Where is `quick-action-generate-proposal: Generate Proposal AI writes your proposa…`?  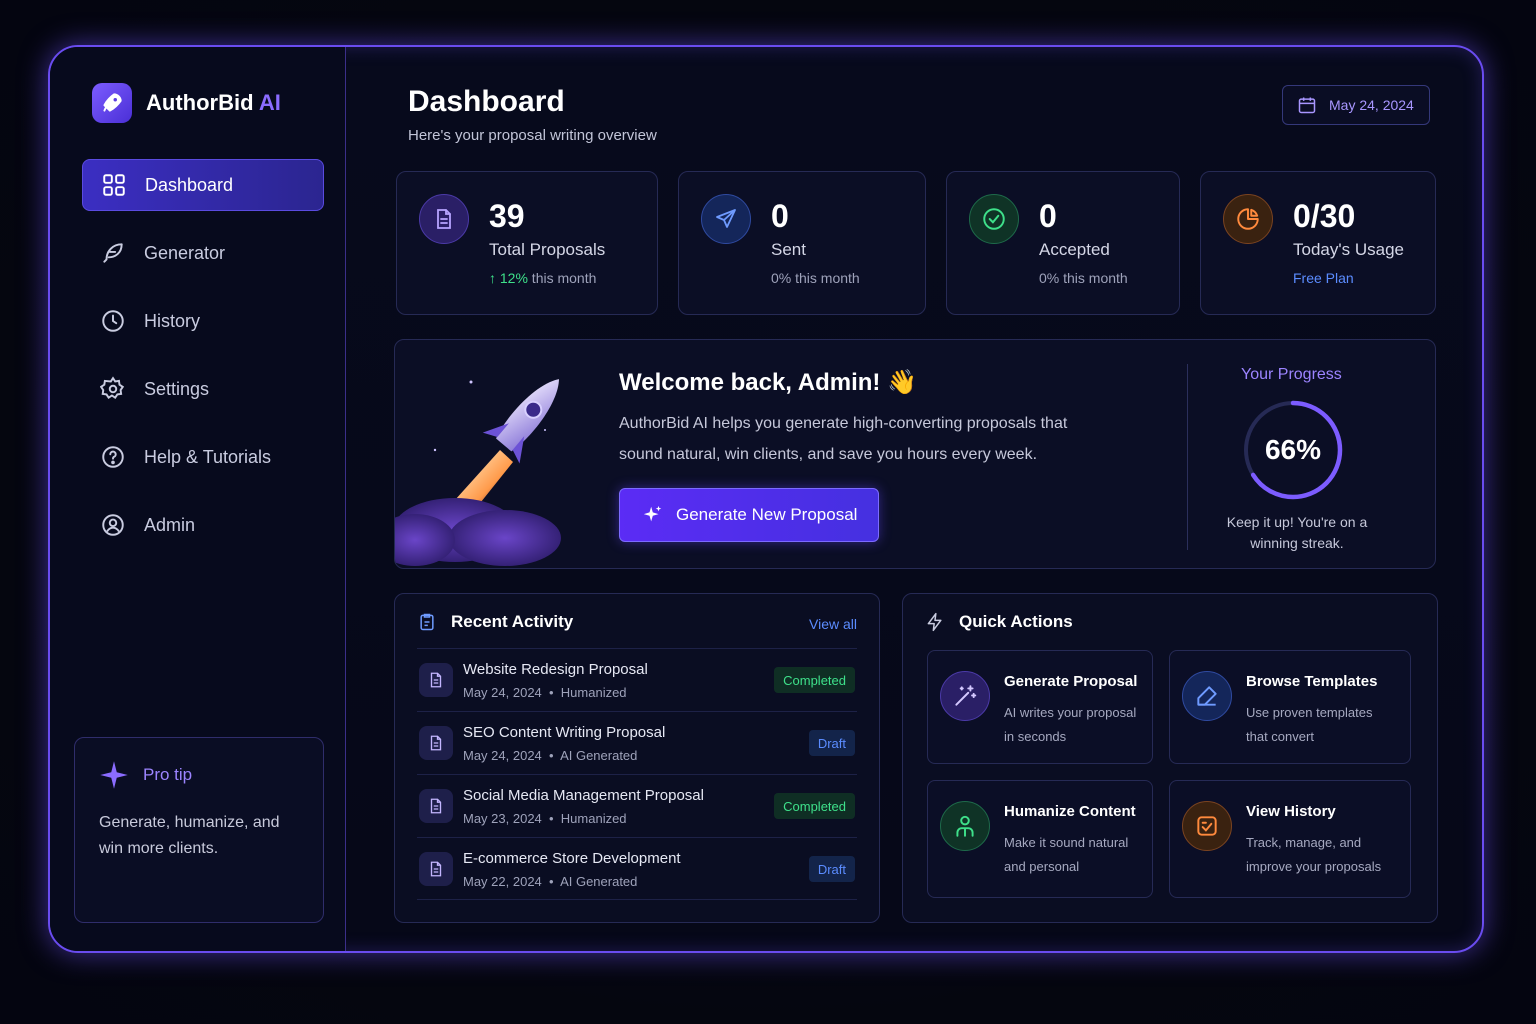
quick-action-generate-proposal: Generate Proposal AI writes your proposa… is located at coordinates (1040, 707).